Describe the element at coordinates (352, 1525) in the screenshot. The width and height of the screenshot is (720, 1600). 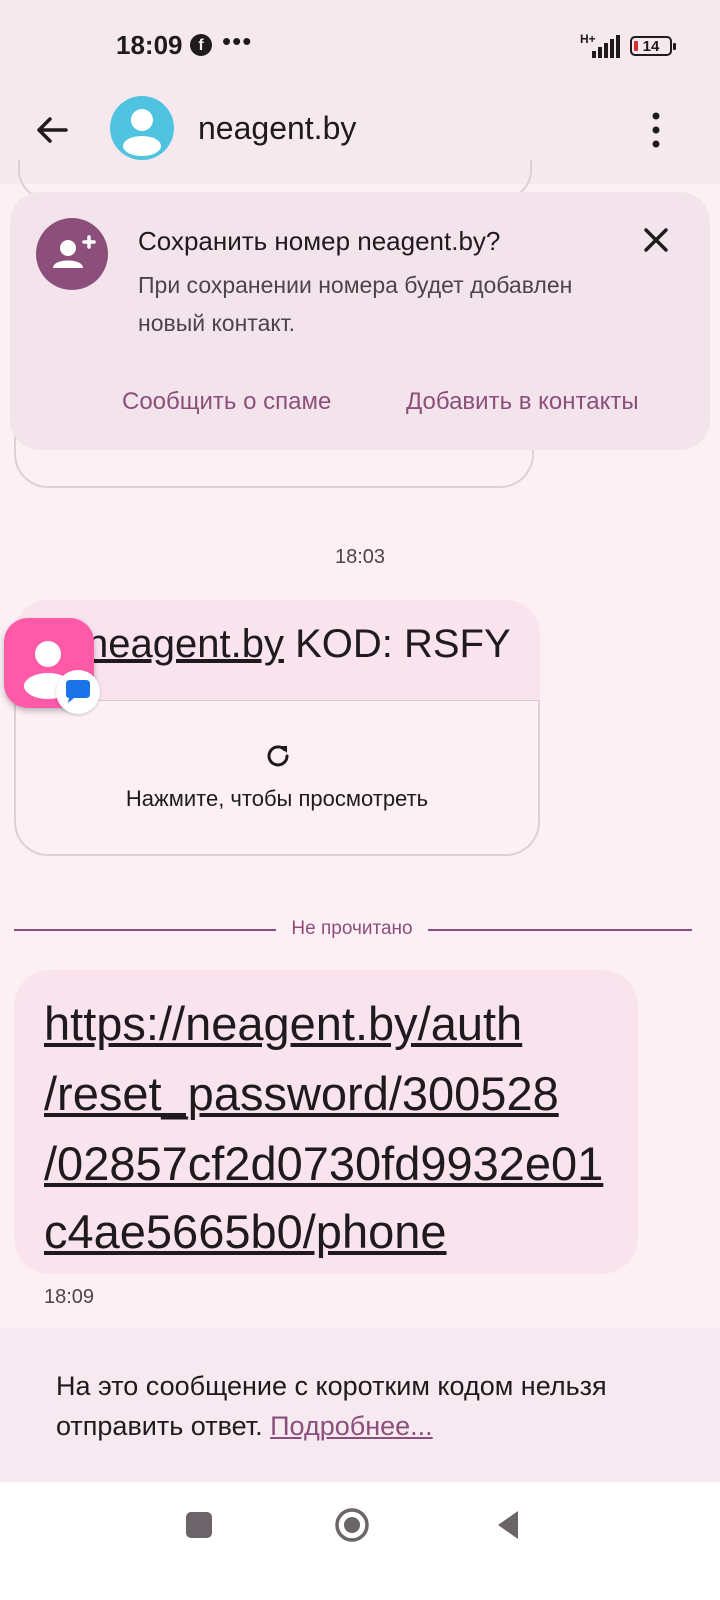
I see `home-icon` at that location.